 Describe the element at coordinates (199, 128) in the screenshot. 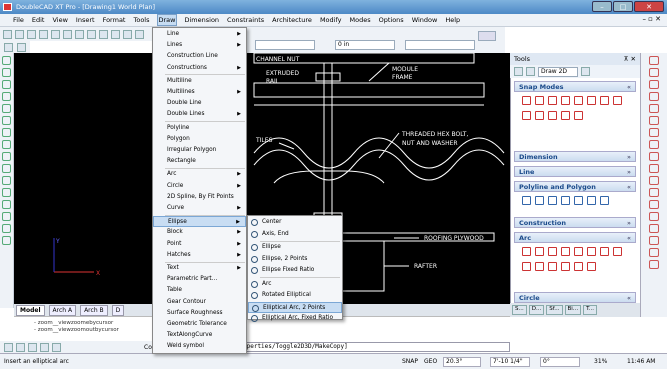

I see `draw-menu-item-polyline: Polyline` at that location.